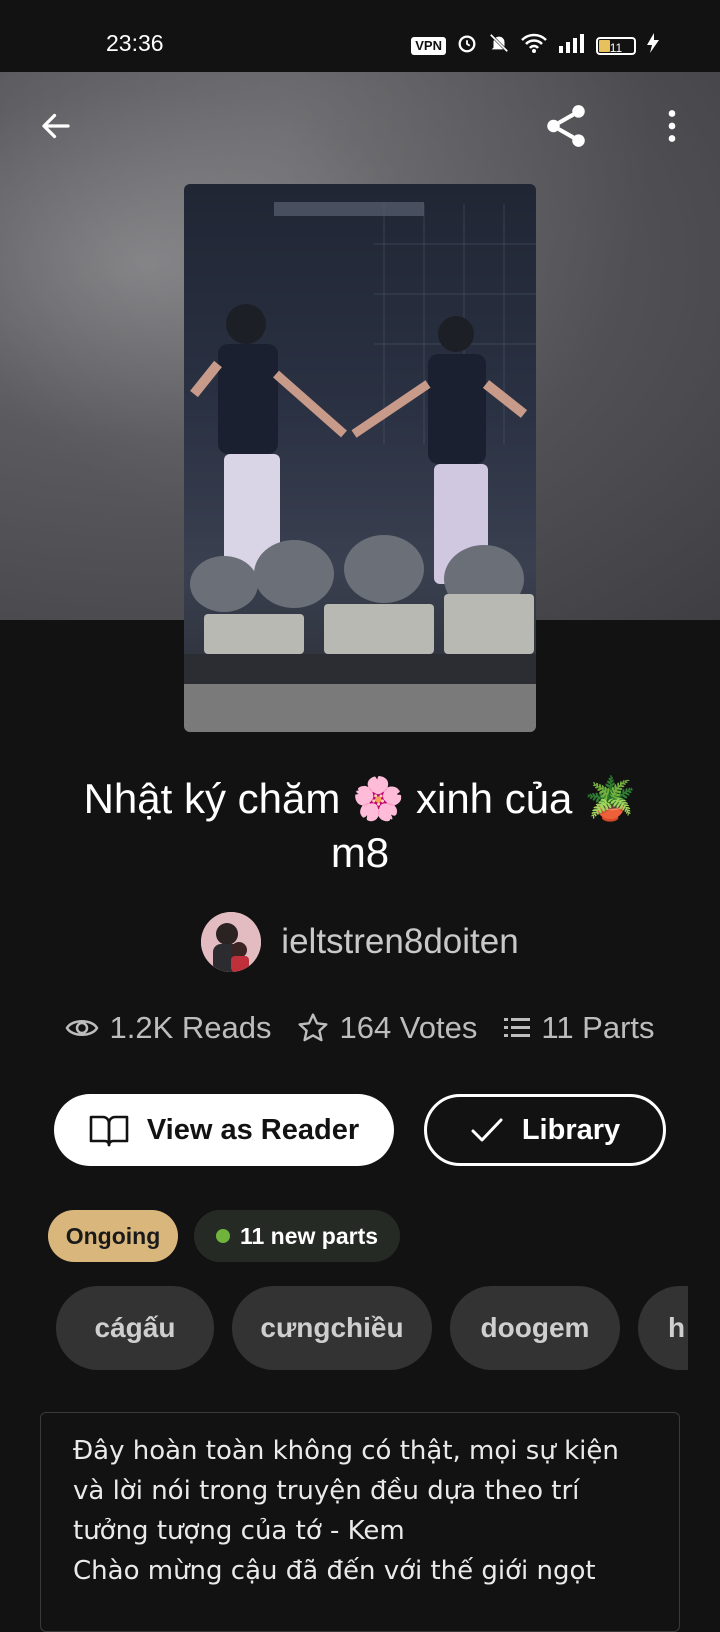 The height and width of the screenshot is (1632, 720). I want to click on author-avatar, so click(231, 942).